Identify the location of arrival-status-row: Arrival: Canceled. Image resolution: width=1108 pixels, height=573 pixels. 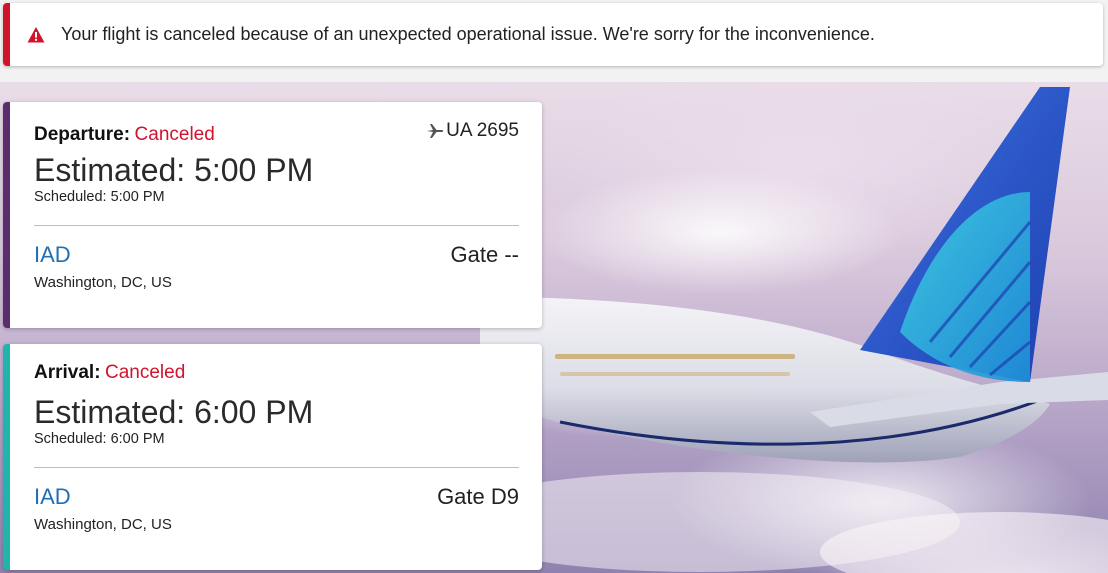
(276, 375).